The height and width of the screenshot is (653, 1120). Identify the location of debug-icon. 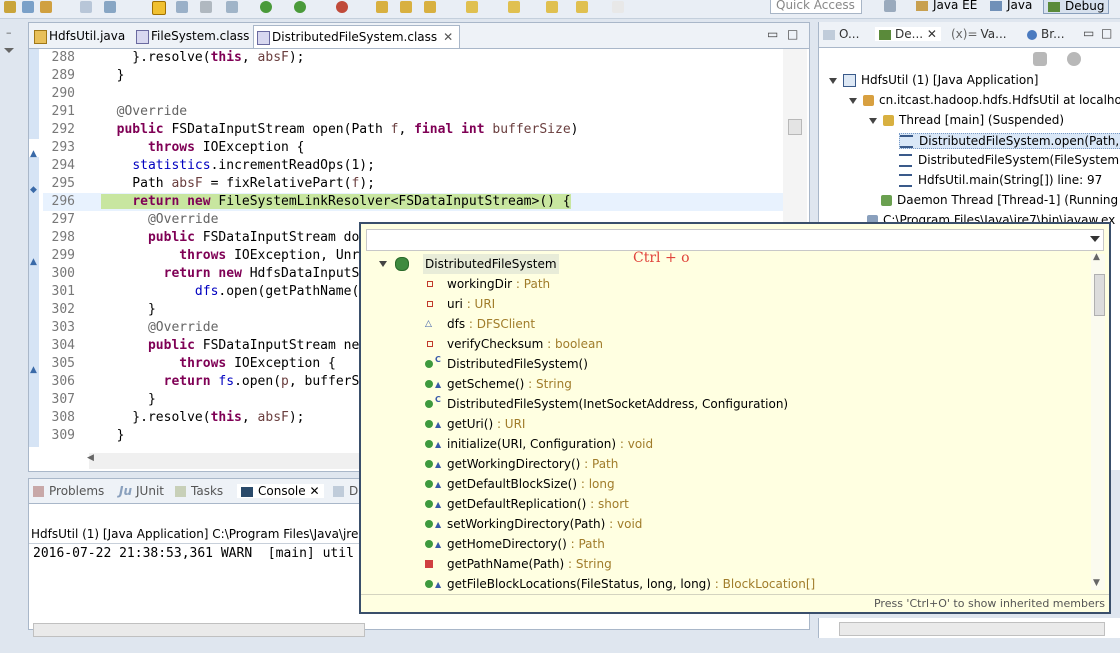
(10, 7).